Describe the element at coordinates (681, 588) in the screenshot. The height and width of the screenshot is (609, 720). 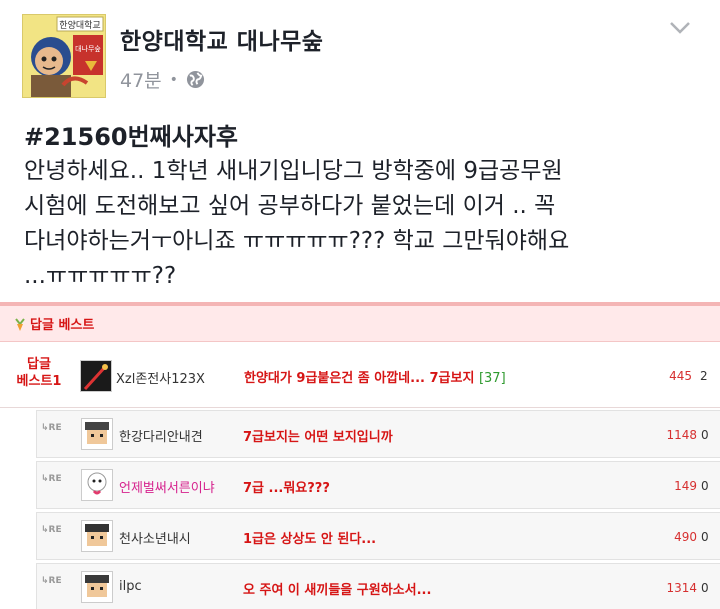
I see `upvote-count: 1314` at that location.